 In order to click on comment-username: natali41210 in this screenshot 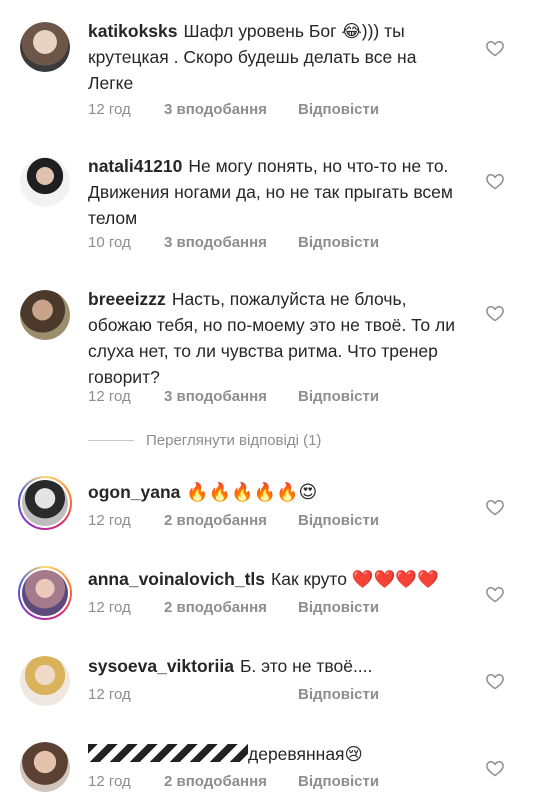, I will do `click(135, 166)`.